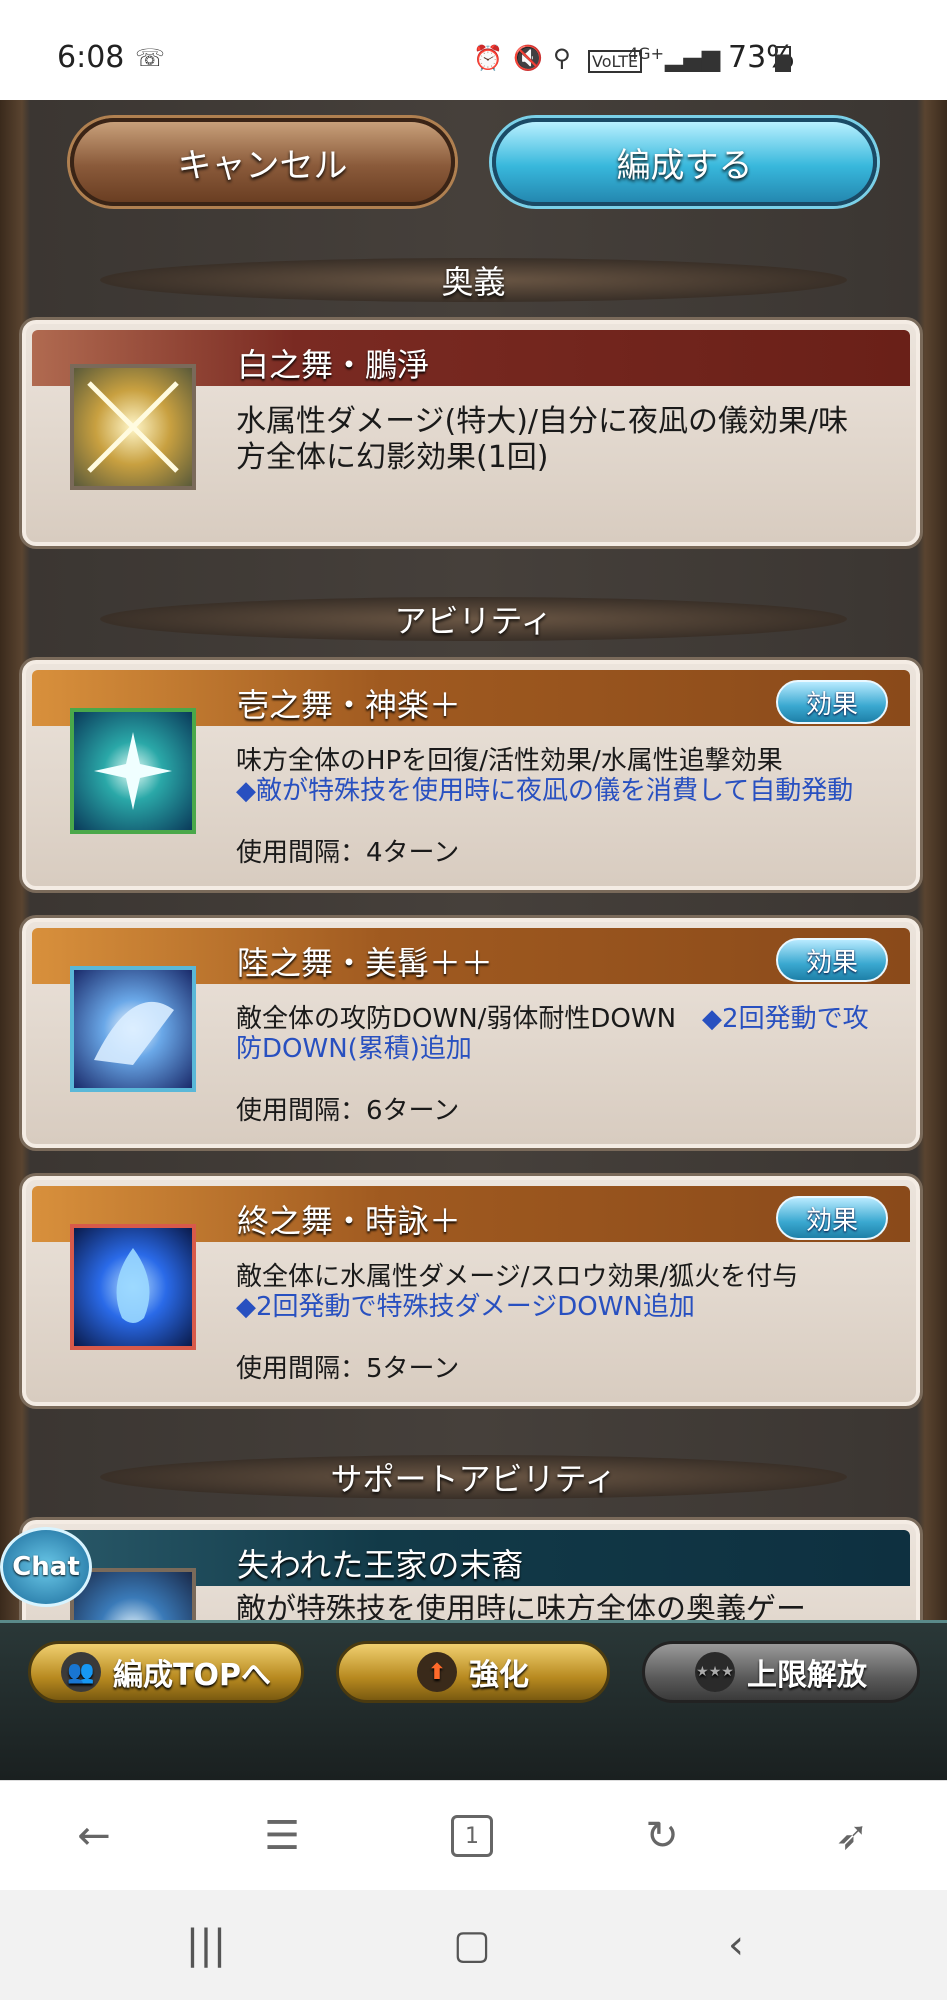  I want to click on ability-cooldown: 使用間隔：6ターン, so click(348, 1111).